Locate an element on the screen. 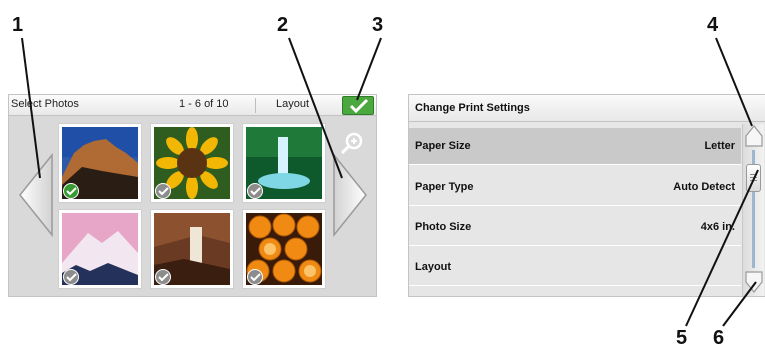 The image size is (765, 354). scroll-thumb is located at coordinates (753, 178).